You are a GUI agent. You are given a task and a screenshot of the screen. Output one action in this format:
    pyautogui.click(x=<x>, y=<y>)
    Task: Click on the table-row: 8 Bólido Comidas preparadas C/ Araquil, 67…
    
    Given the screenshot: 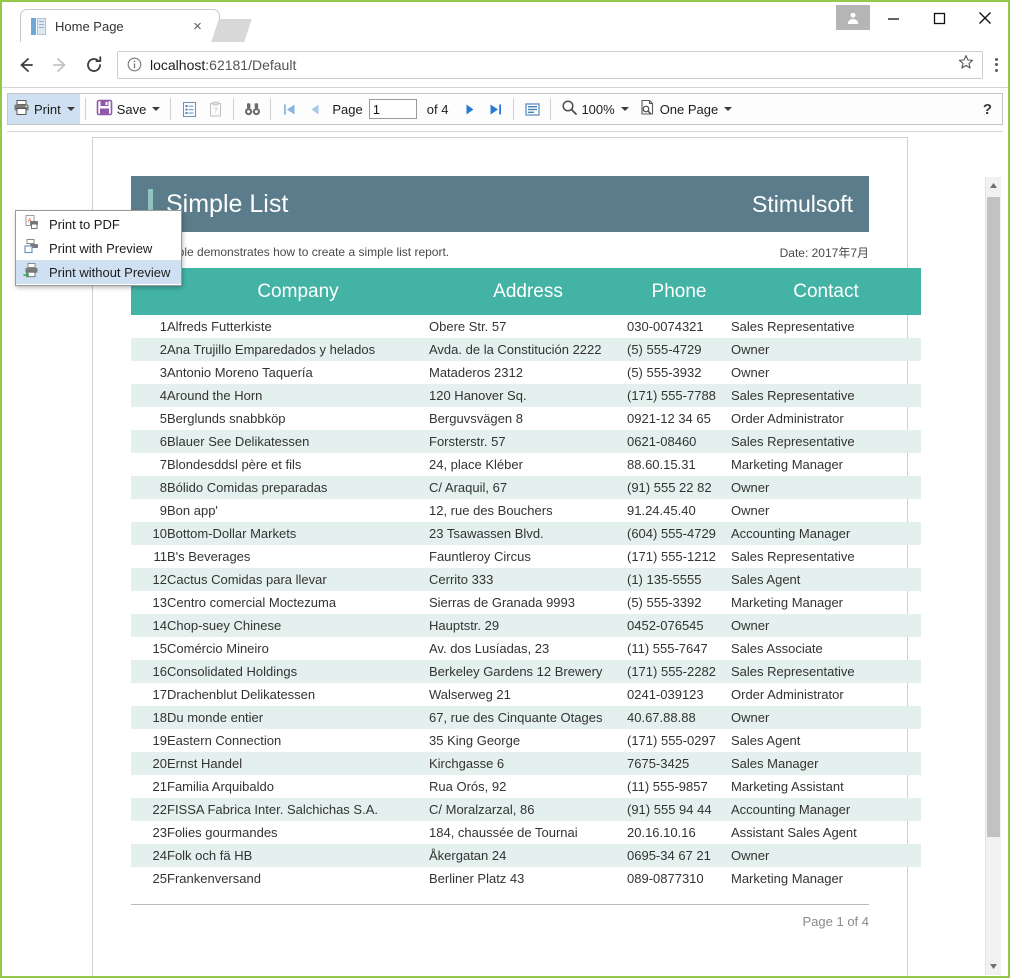 What is the action you would take?
    pyautogui.click(x=526, y=487)
    